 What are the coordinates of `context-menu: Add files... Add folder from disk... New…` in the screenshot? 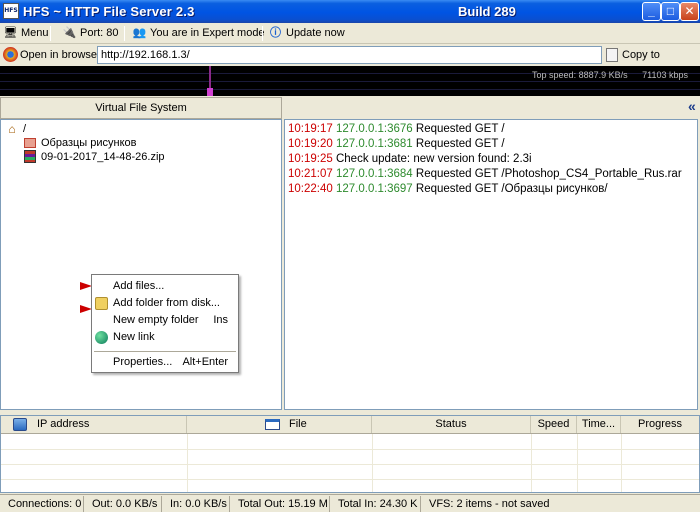 It's located at (165, 323).